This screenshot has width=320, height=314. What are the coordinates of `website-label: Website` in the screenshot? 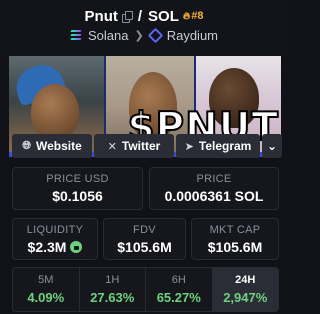 It's located at (59, 146).